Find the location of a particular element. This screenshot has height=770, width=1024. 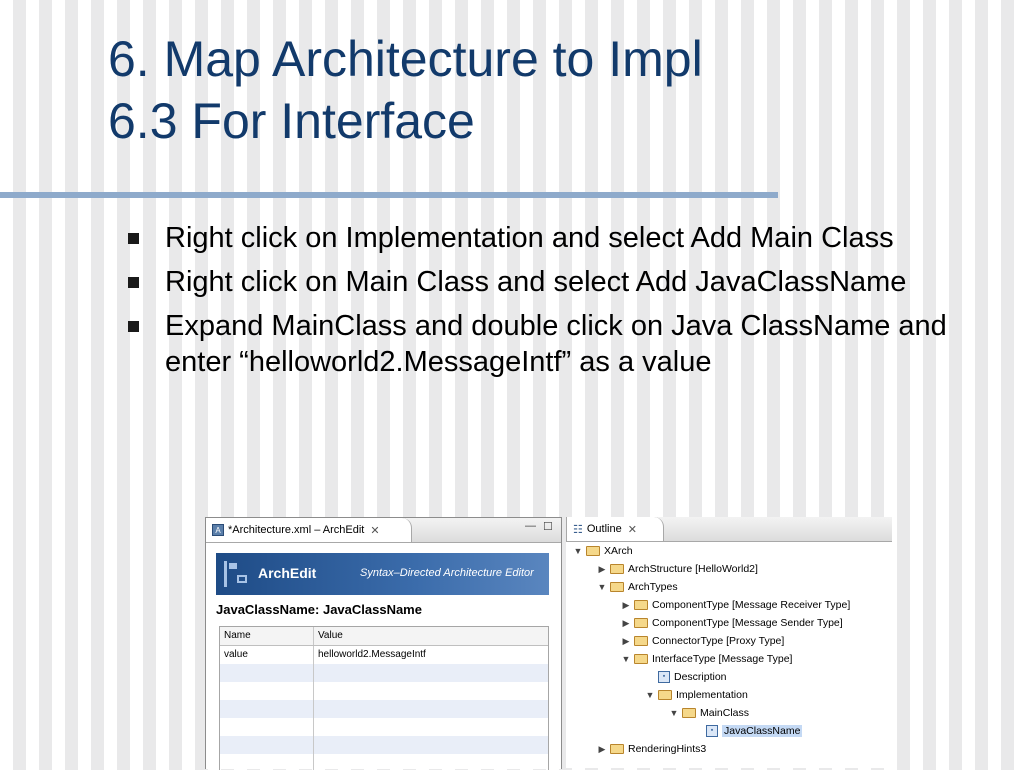

property-table: Name Value value helloworld2.MessageIntf is located at coordinates (384, 698).